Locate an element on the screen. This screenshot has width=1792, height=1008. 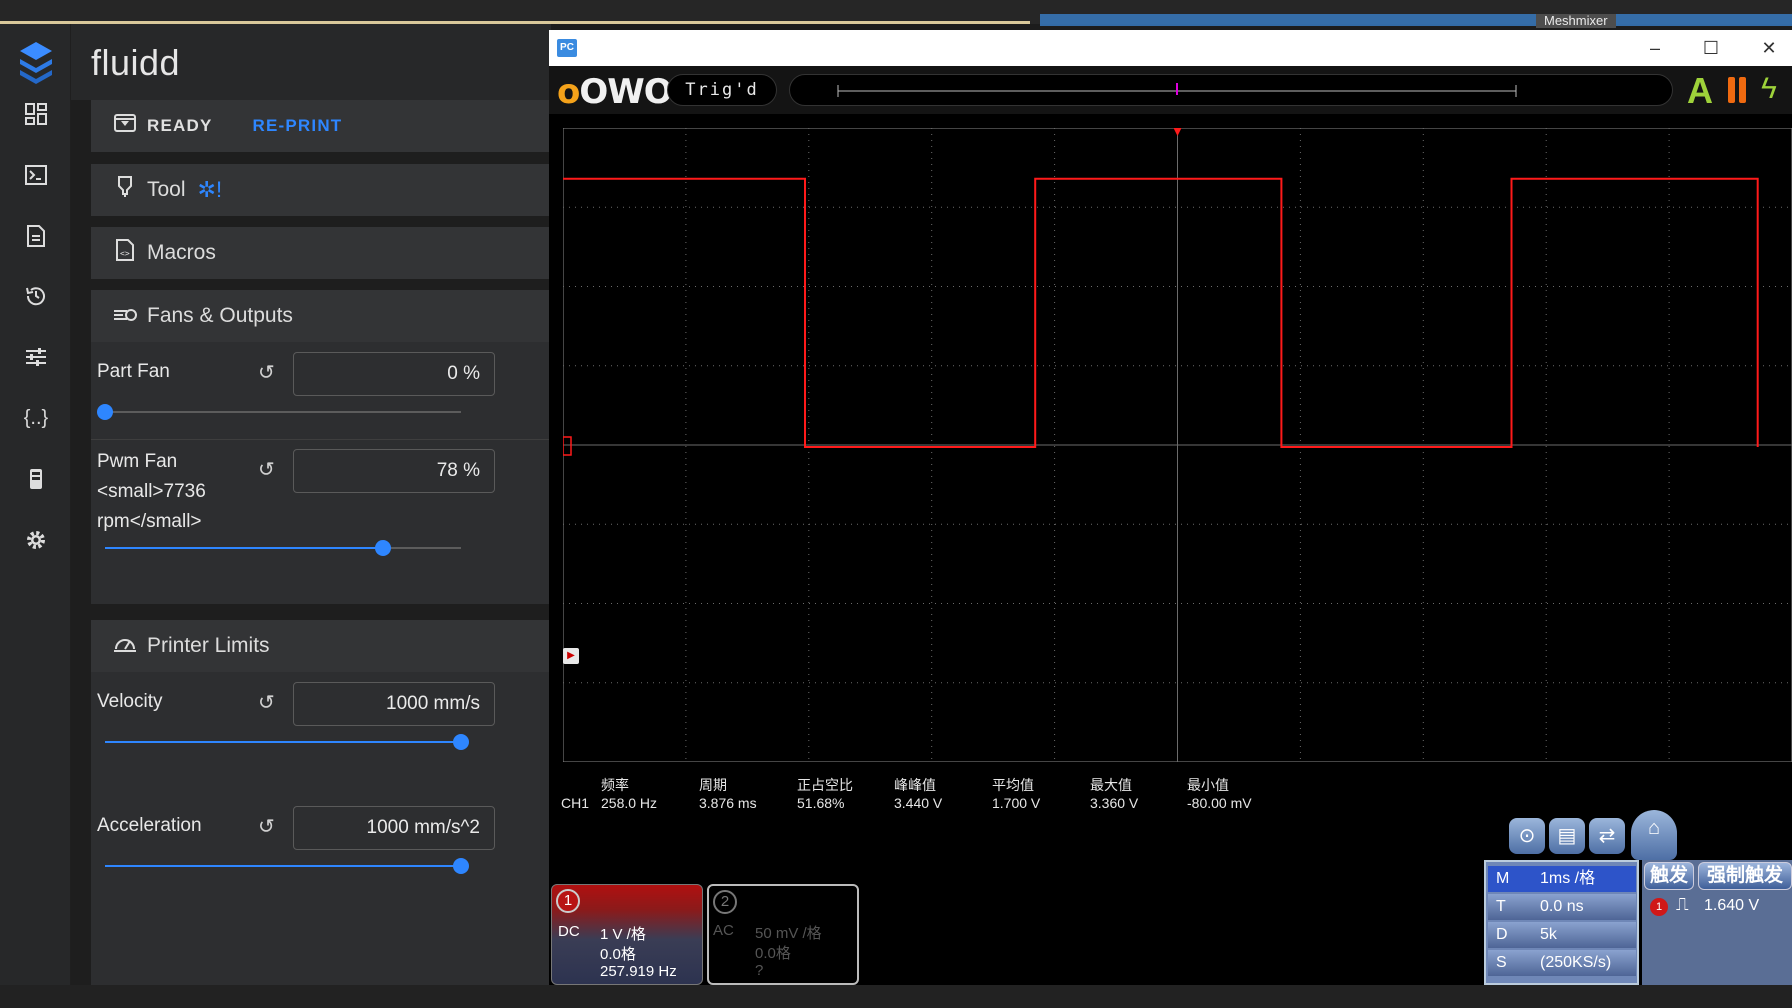
system-device-icon is located at coordinates (36, 479).